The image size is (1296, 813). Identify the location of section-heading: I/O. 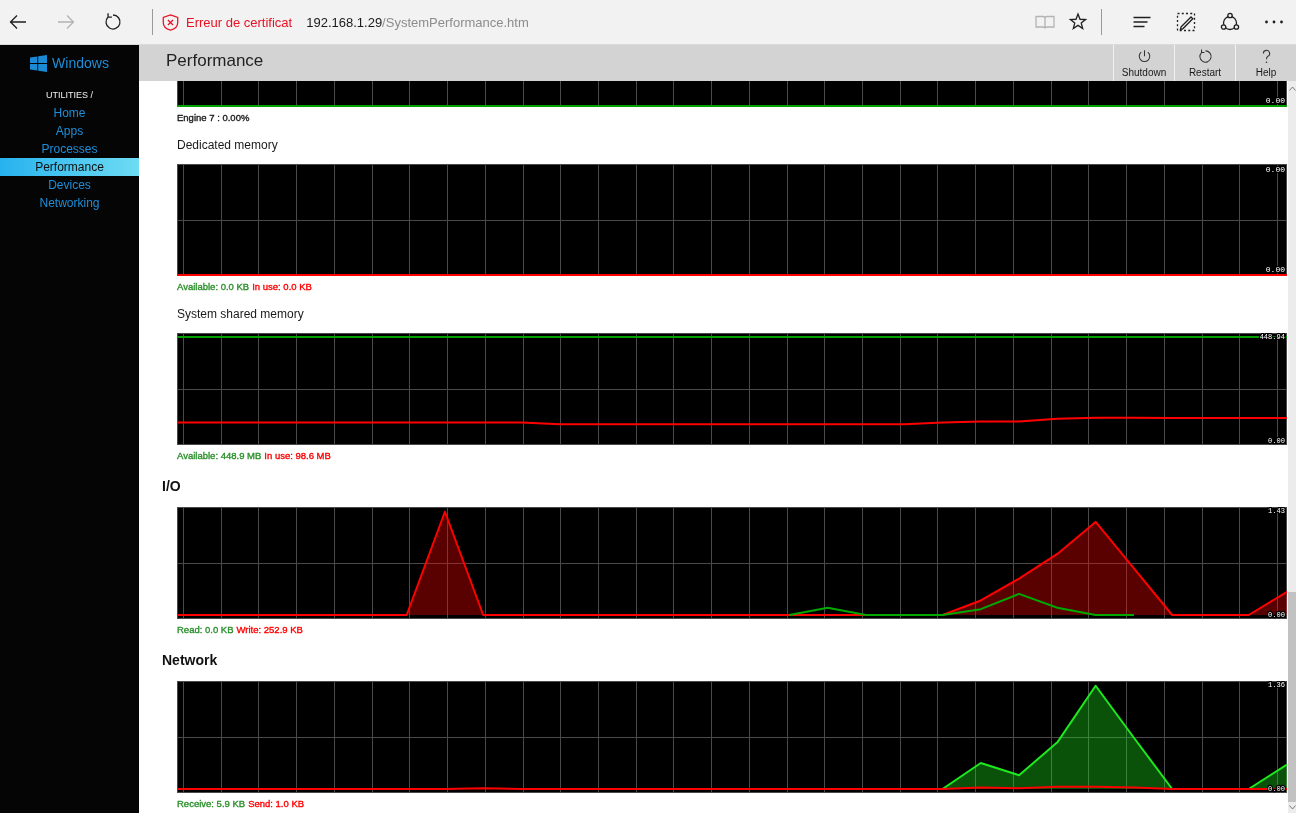
(172, 486).